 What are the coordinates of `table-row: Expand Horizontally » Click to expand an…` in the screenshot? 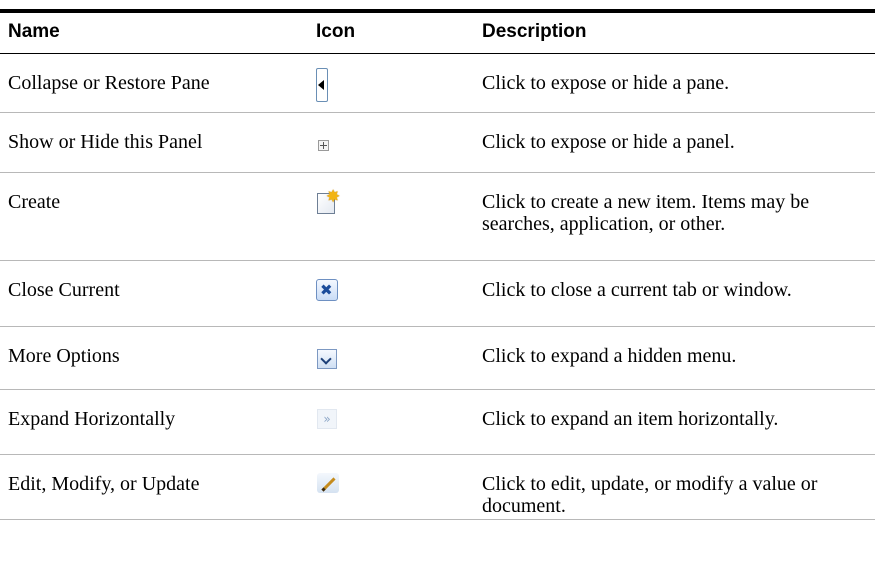 It's located at (437, 422).